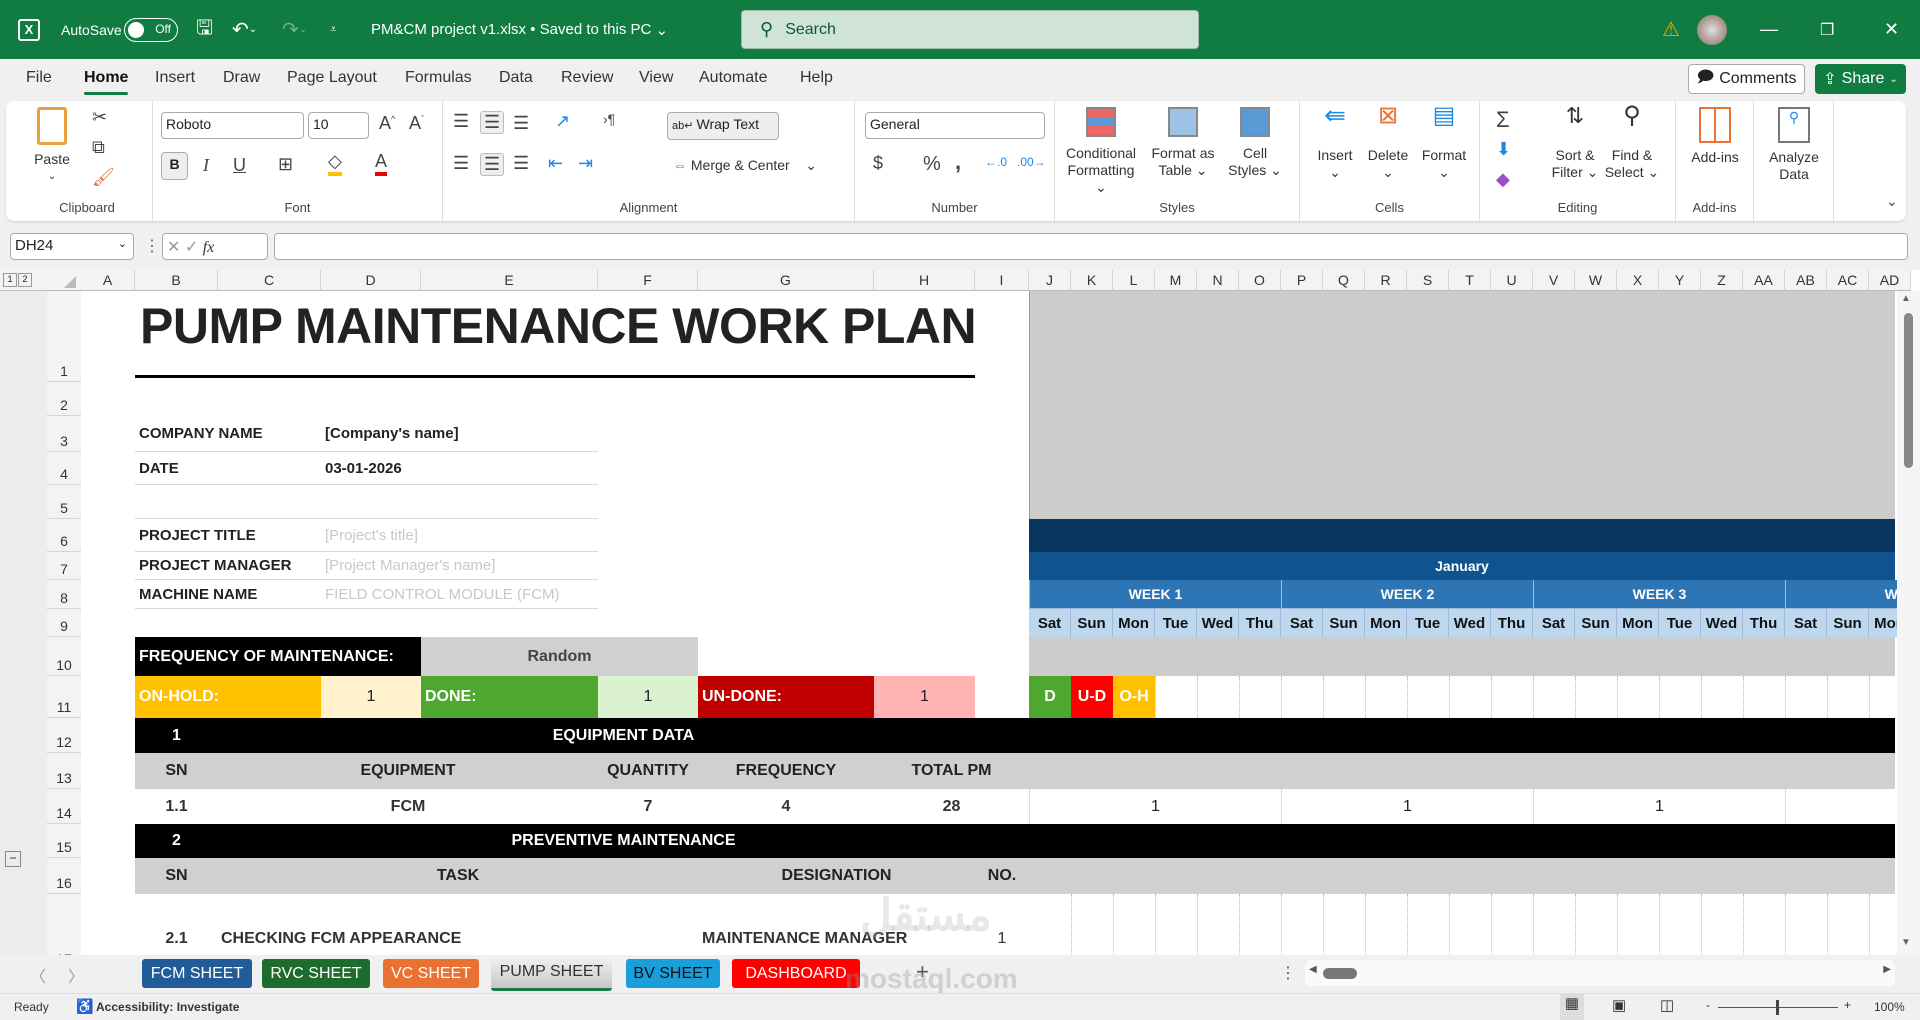 Image resolution: width=1920 pixels, height=1020 pixels. Describe the element at coordinates (294, 29) in the screenshot. I see `redo-icon: ↷ ⌄` at that location.